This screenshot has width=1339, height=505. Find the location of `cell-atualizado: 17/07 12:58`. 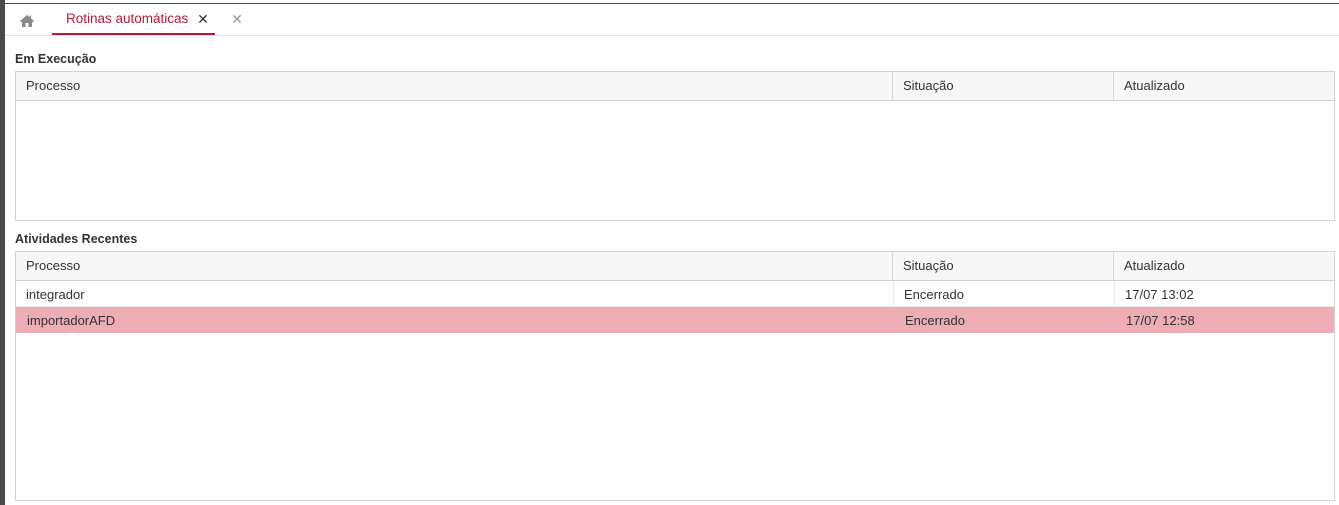

cell-atualizado: 17/07 12:58 is located at coordinates (1224, 320).